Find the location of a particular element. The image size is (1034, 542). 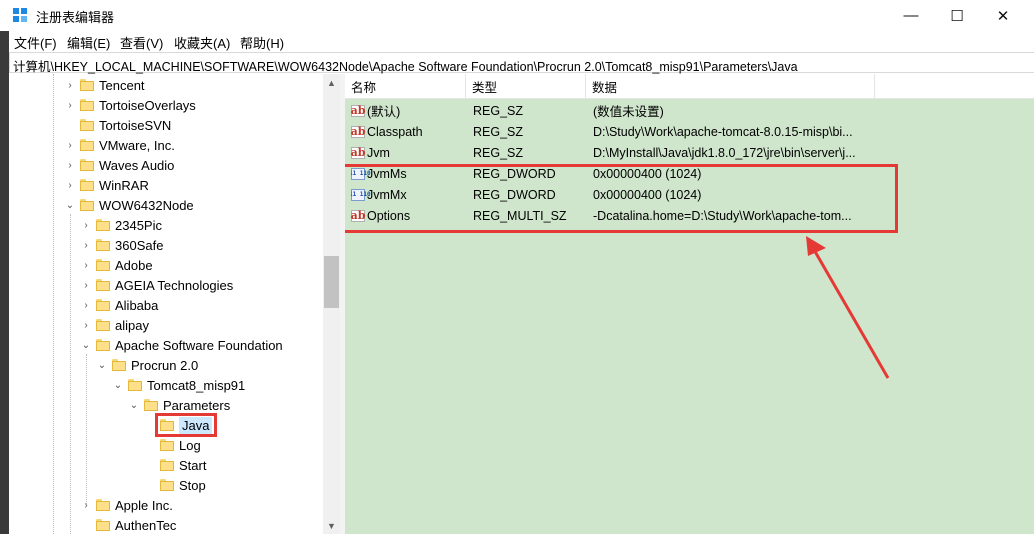

menu-bar: 文件(F) 编辑(E) 查看(V) 收藏夹(A) 帮助(H) is located at coordinates (517, 41).